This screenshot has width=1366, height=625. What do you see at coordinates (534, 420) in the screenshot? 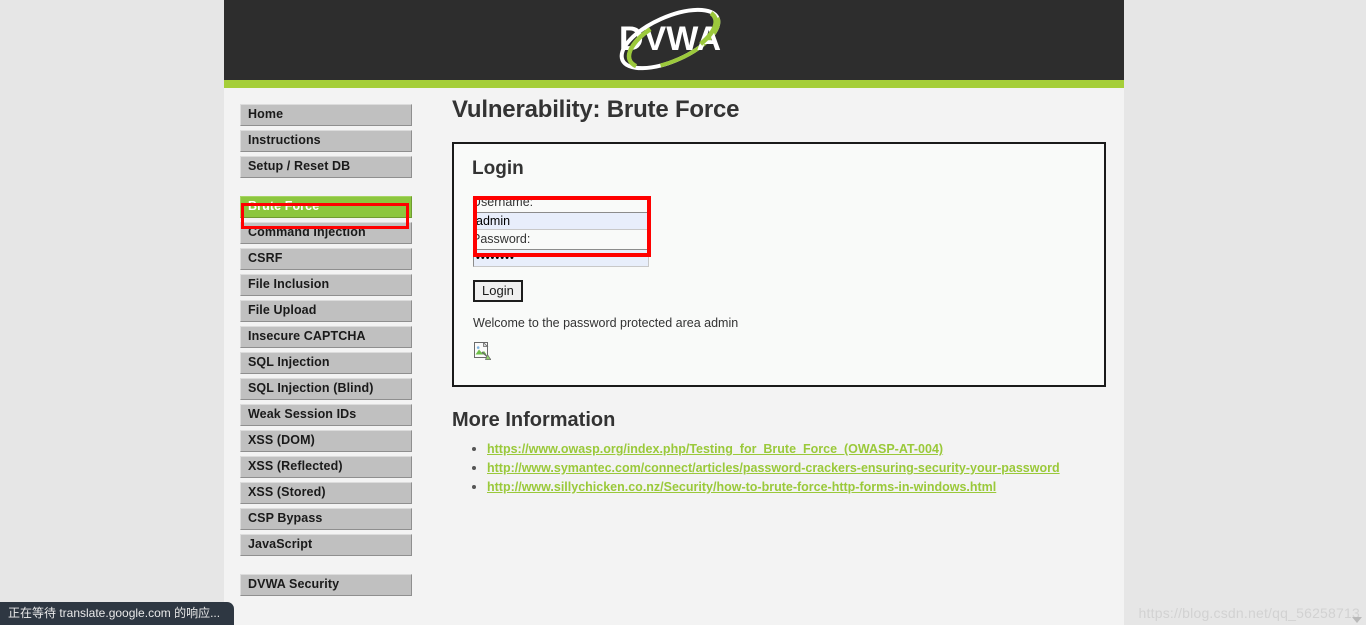
I see `more-information-heading: More Information` at bounding box center [534, 420].